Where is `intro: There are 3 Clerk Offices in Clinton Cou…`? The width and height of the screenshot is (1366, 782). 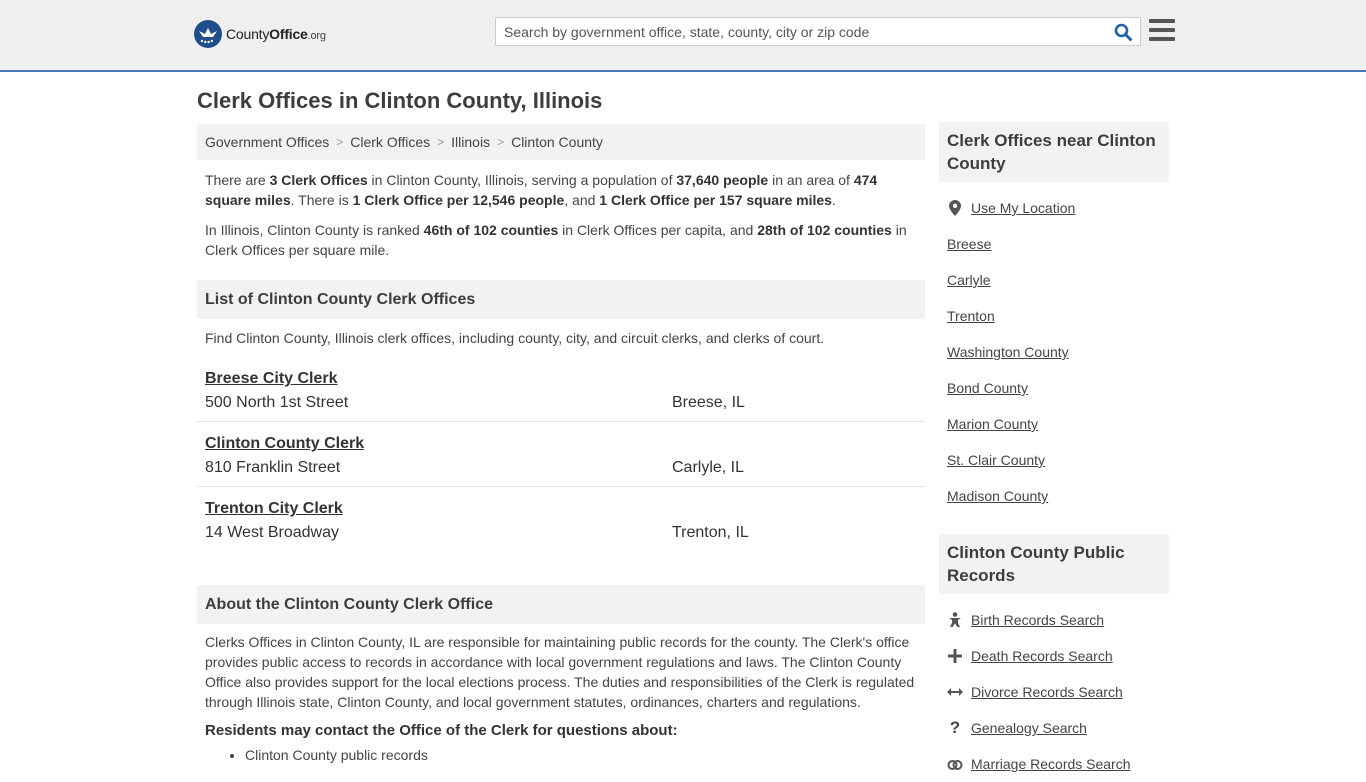
intro: There are 3 Clerk Offices in Clinton Cou… is located at coordinates (561, 215).